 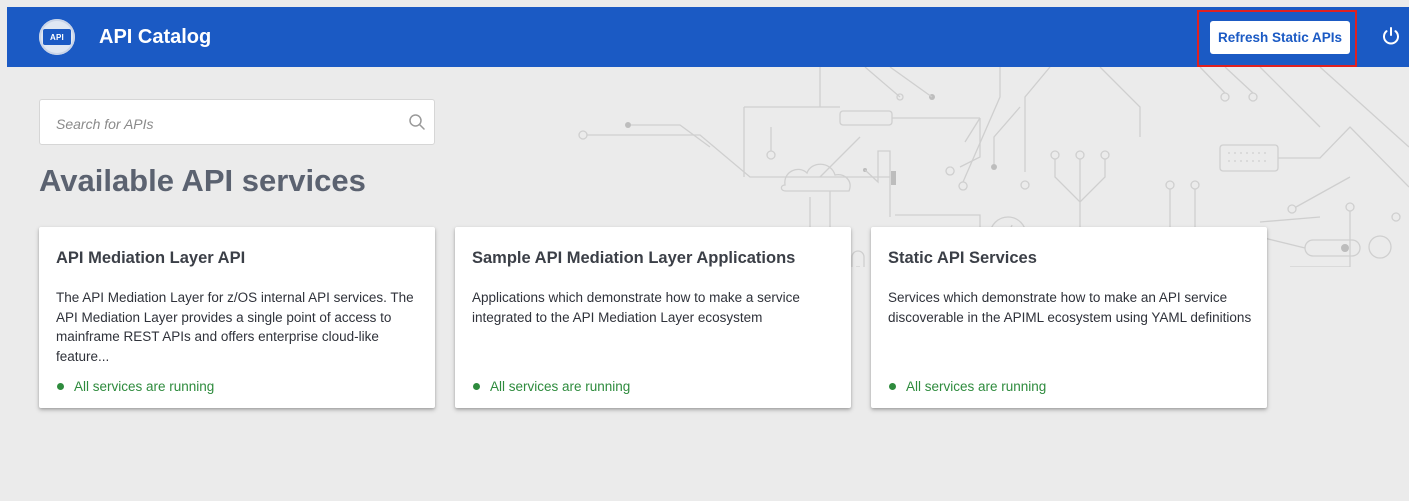 I want to click on app-title: API Catalog, so click(x=155, y=37).